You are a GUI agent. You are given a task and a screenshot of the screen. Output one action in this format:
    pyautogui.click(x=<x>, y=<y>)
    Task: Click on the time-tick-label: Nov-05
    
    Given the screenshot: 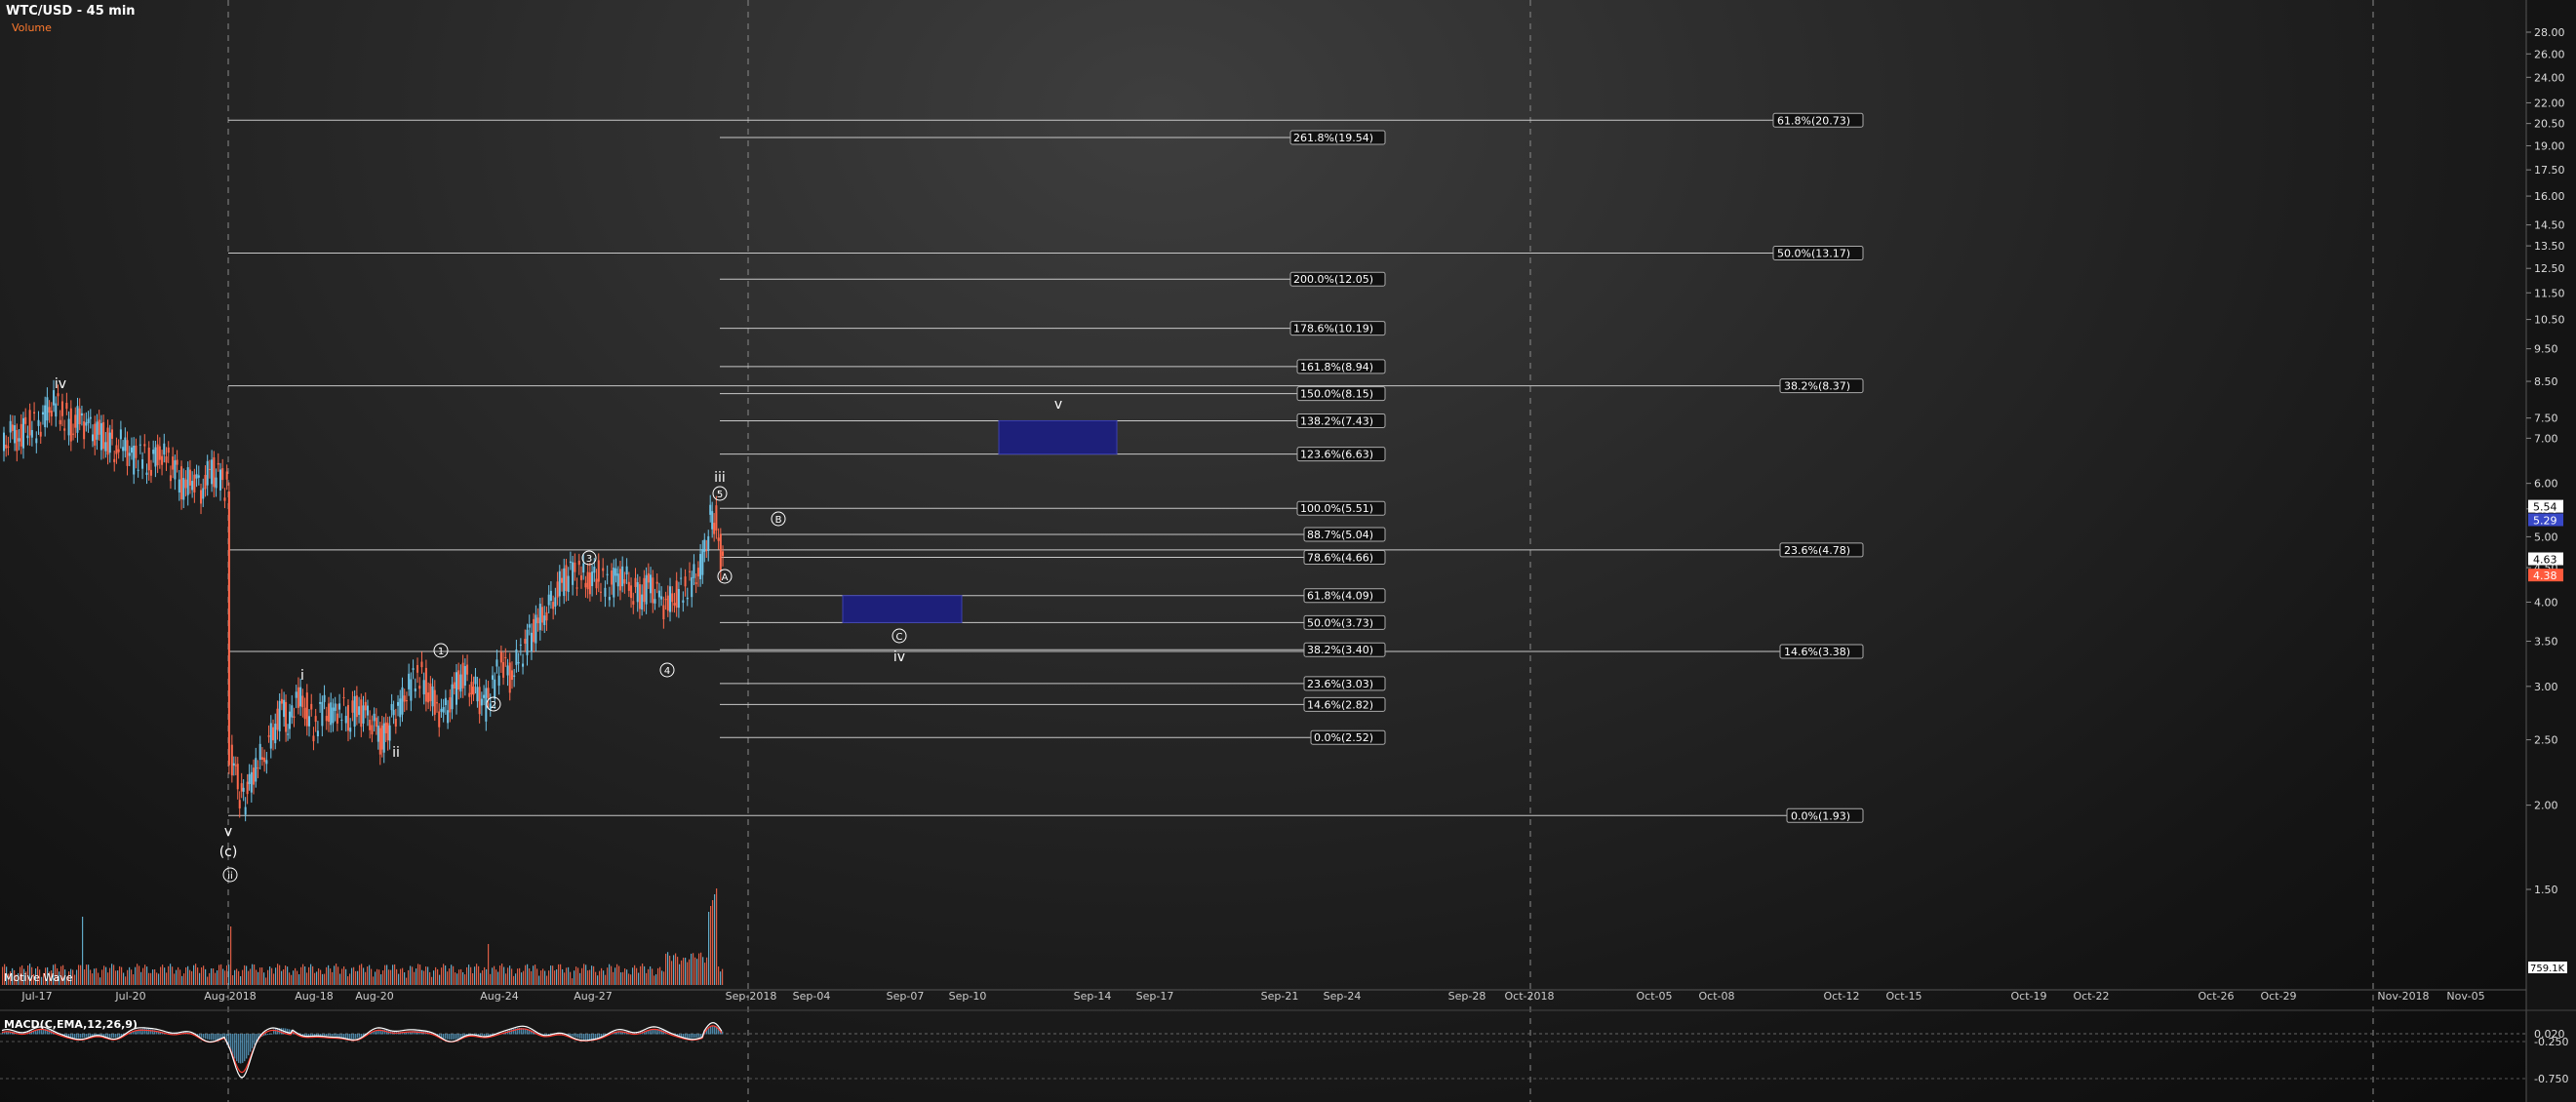 What is the action you would take?
    pyautogui.click(x=2465, y=996)
    